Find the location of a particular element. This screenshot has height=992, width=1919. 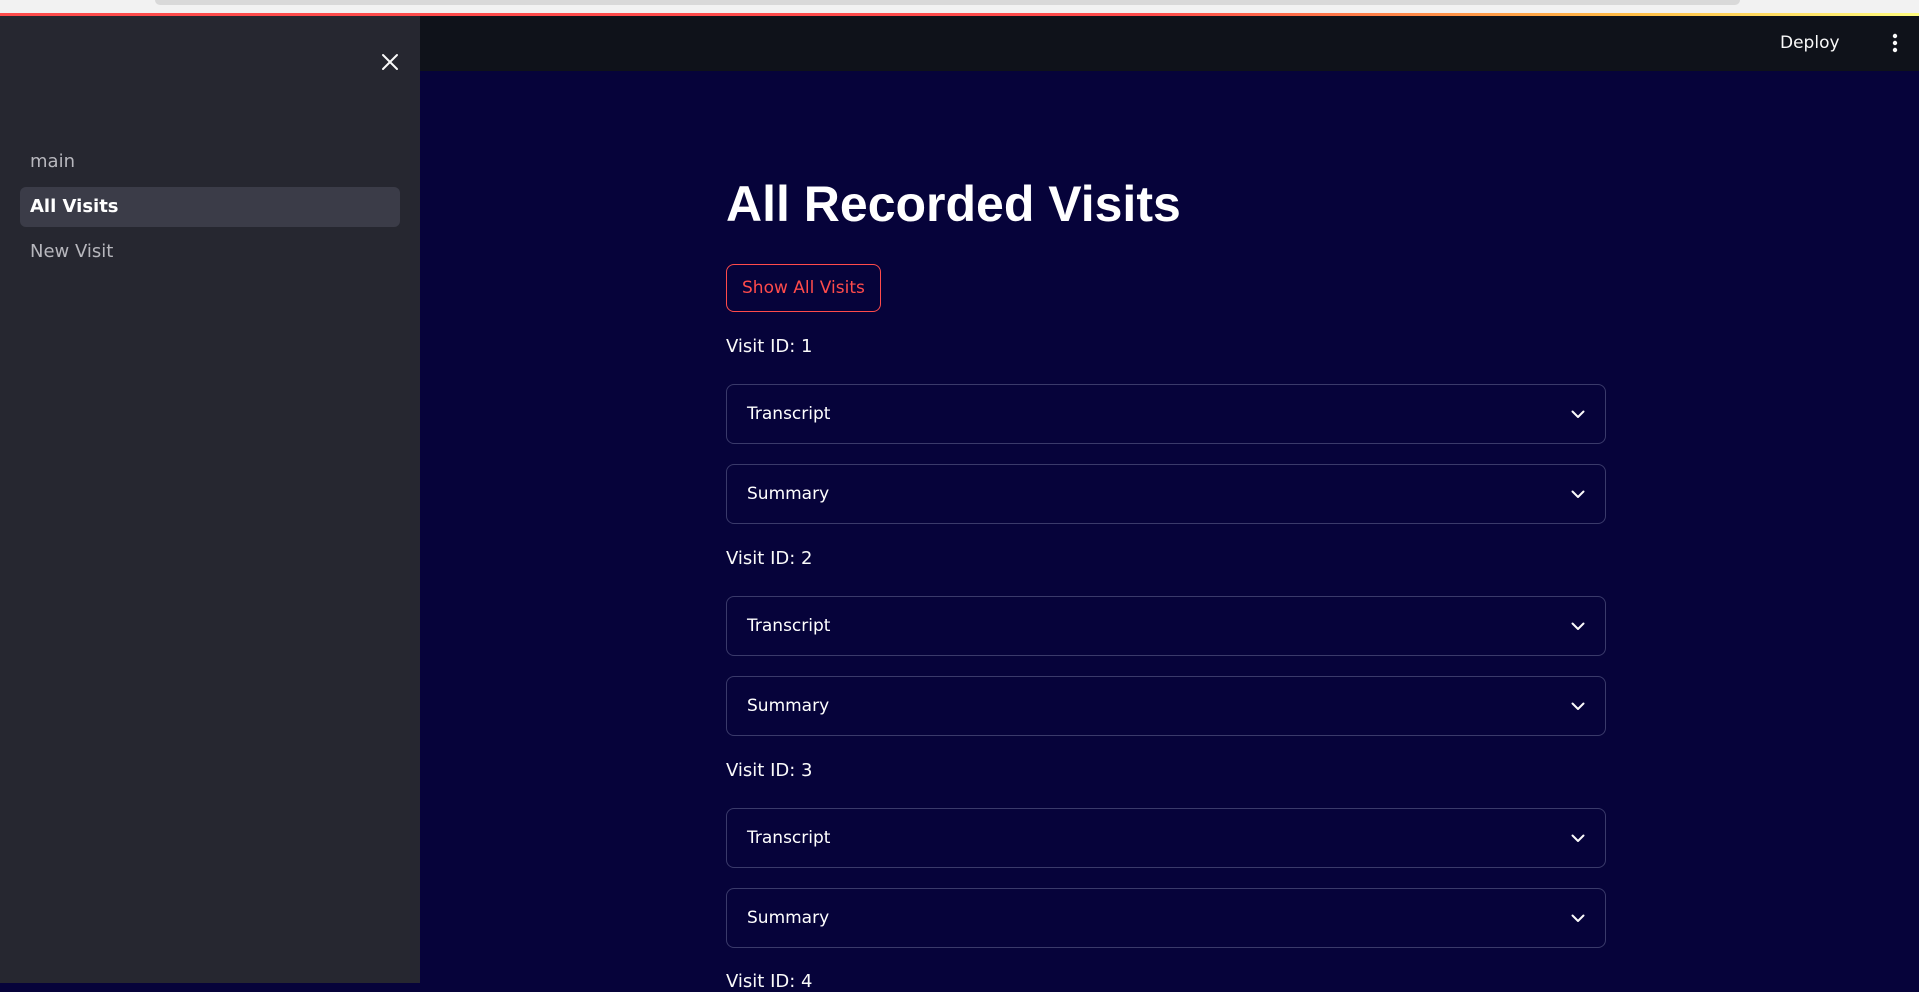

sidebar-item-main: main is located at coordinates (210, 162).